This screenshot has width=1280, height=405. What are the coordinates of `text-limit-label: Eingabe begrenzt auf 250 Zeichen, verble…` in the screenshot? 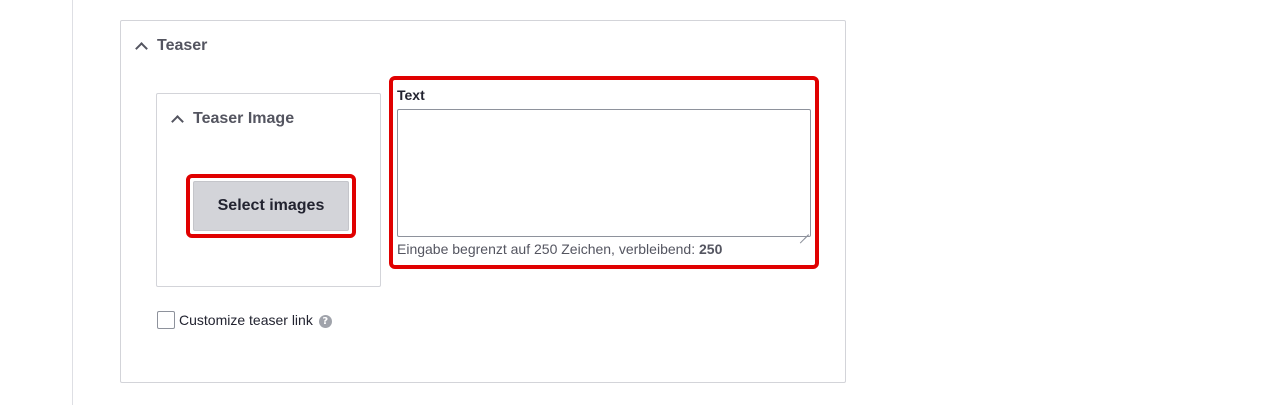 It's located at (548, 249).